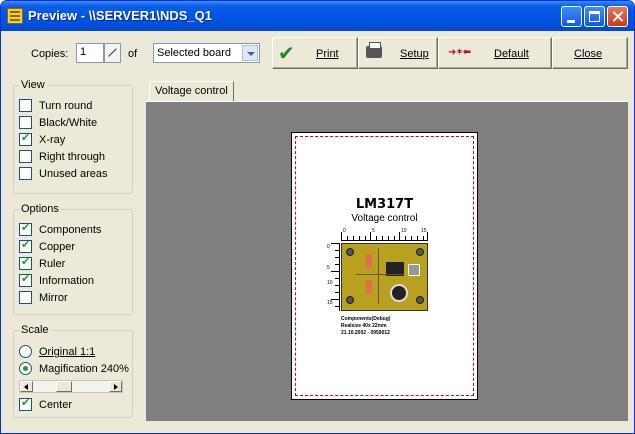  I want to click on copies-label: Copies:, so click(50, 54).